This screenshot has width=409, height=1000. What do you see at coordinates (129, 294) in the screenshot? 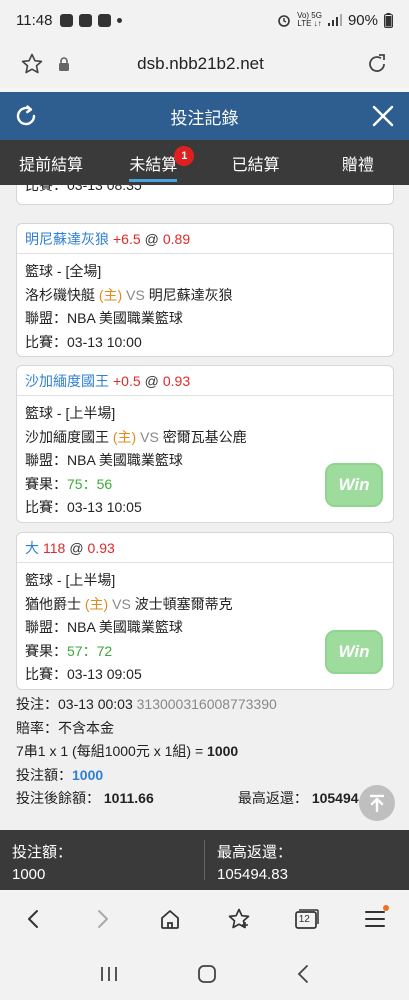
I see `matchup: 洛杉磯快艇 (主) VS 明尼蘇達灰狼` at bounding box center [129, 294].